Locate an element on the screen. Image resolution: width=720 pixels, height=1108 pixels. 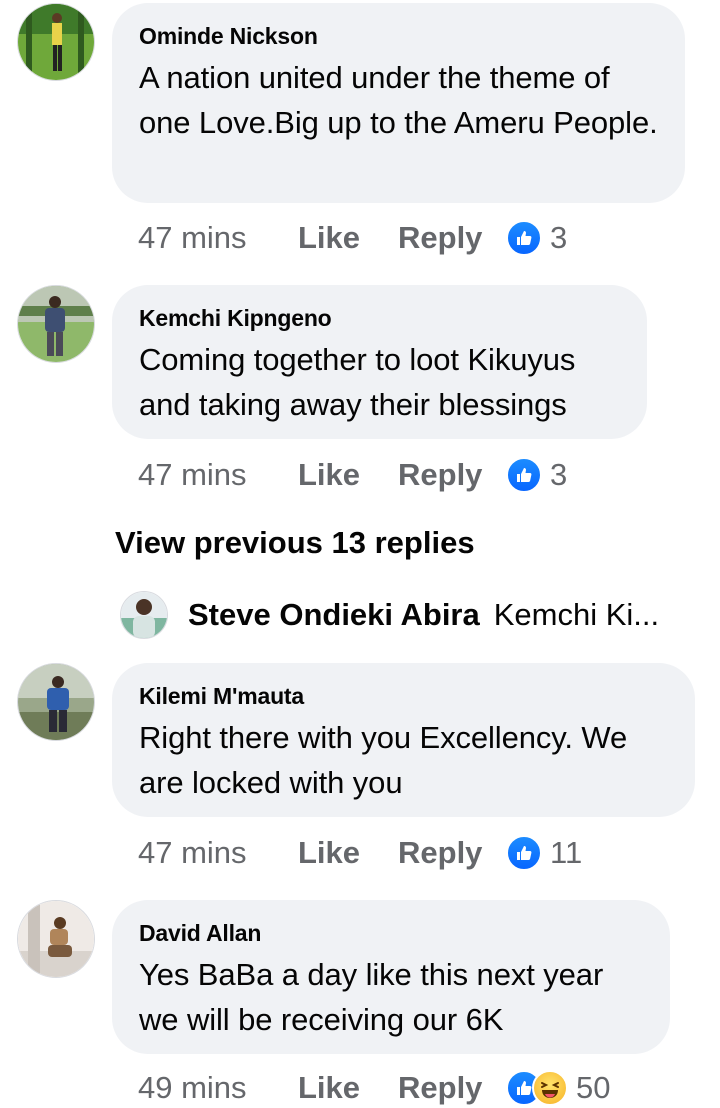
comment-author: David Allan is located at coordinates (391, 933).